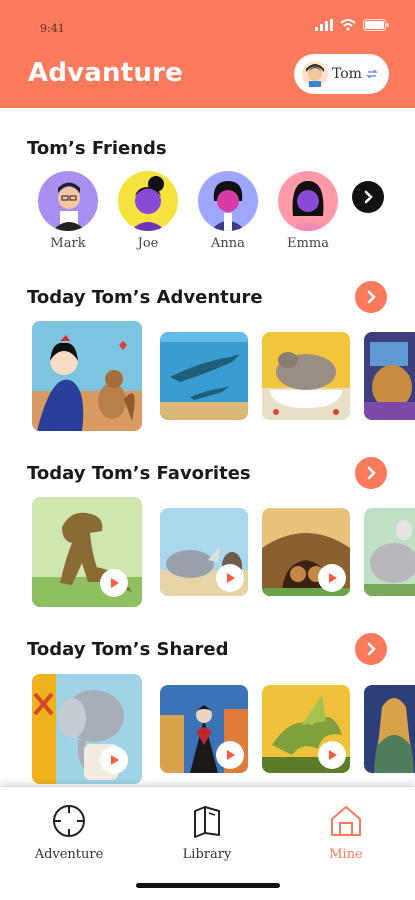  What do you see at coordinates (207, 822) in the screenshot?
I see `book-icon` at bounding box center [207, 822].